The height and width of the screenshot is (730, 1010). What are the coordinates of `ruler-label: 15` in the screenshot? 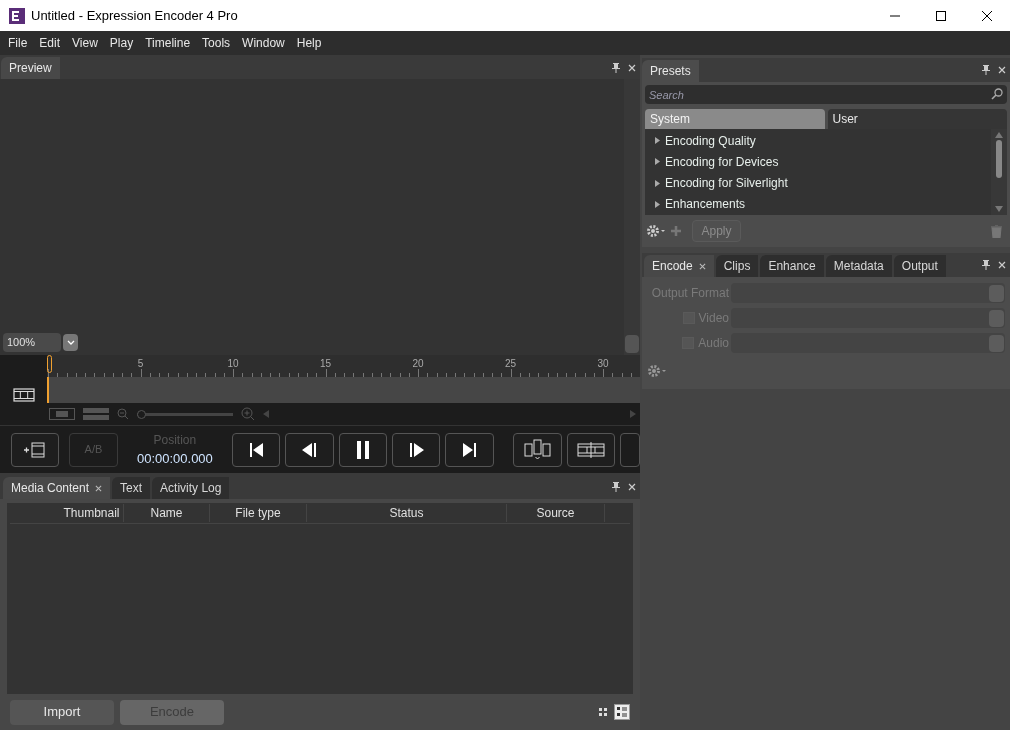 It's located at (325, 364).